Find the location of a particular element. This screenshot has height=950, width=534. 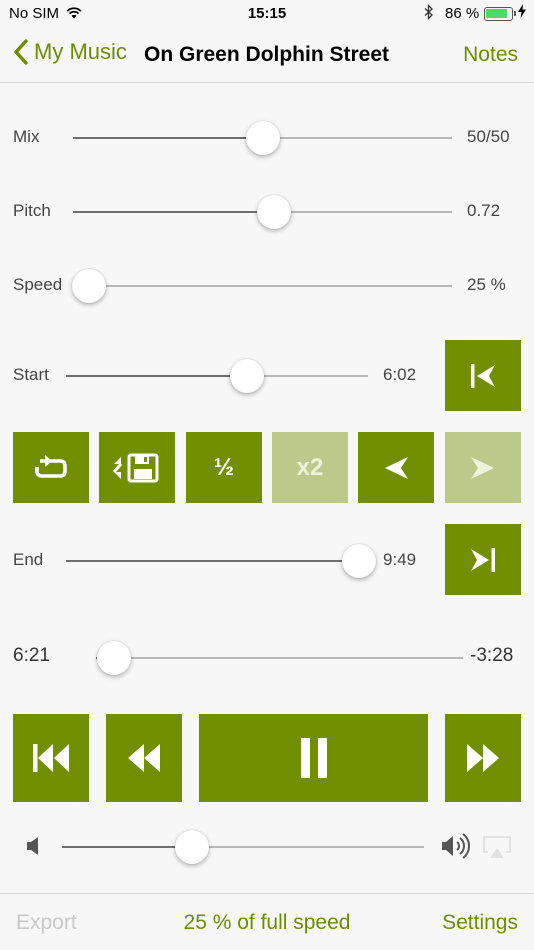

half-loop-label: ½ is located at coordinates (223, 467).